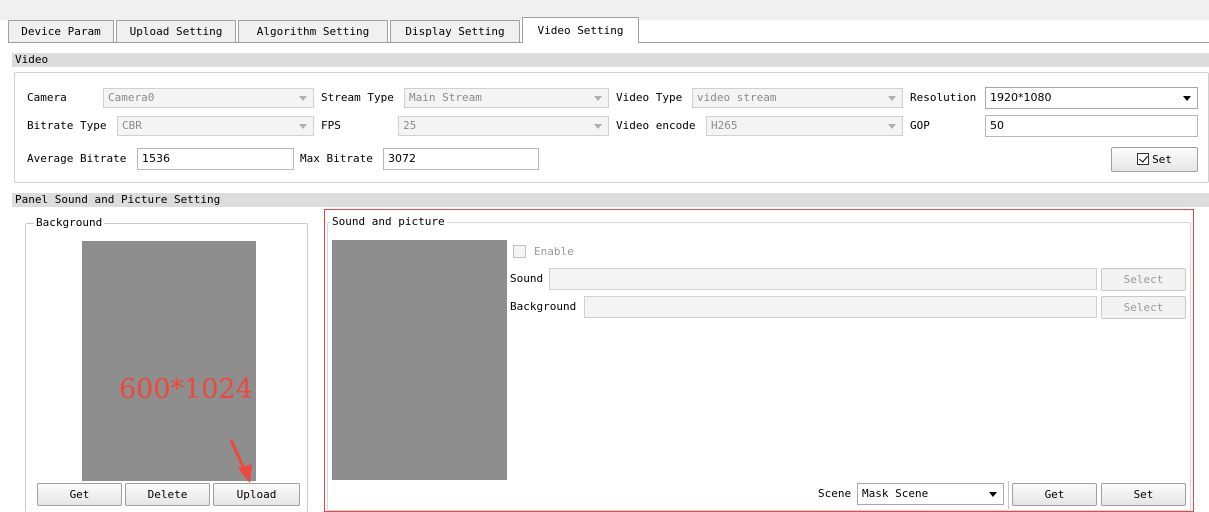 The image size is (1209, 512). What do you see at coordinates (943, 97) in the screenshot?
I see `resolution-label: Resolution` at bounding box center [943, 97].